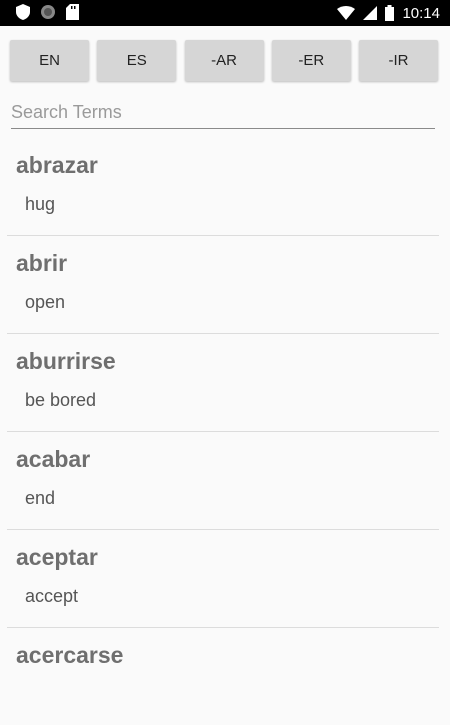  I want to click on battery-icon, so click(390, 13).